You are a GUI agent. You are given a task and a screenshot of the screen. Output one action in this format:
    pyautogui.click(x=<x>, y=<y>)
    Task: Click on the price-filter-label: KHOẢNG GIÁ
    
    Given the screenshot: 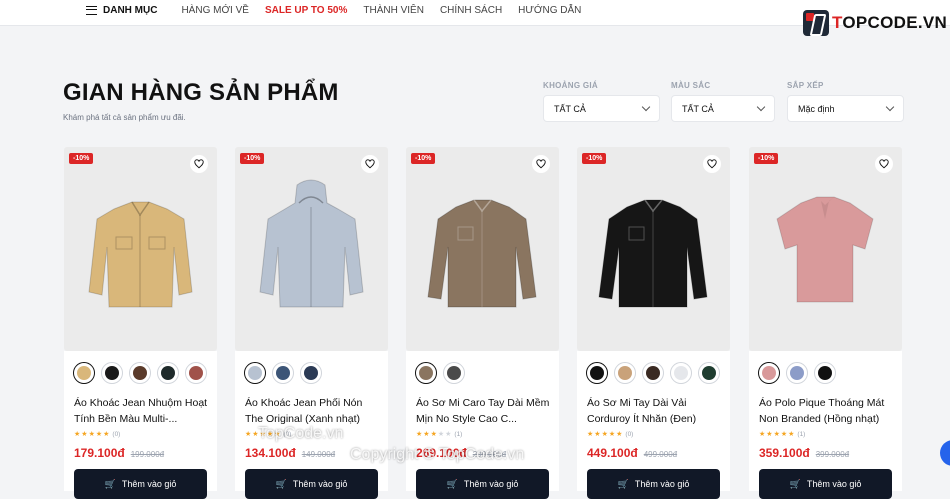 What is the action you would take?
    pyautogui.click(x=570, y=85)
    